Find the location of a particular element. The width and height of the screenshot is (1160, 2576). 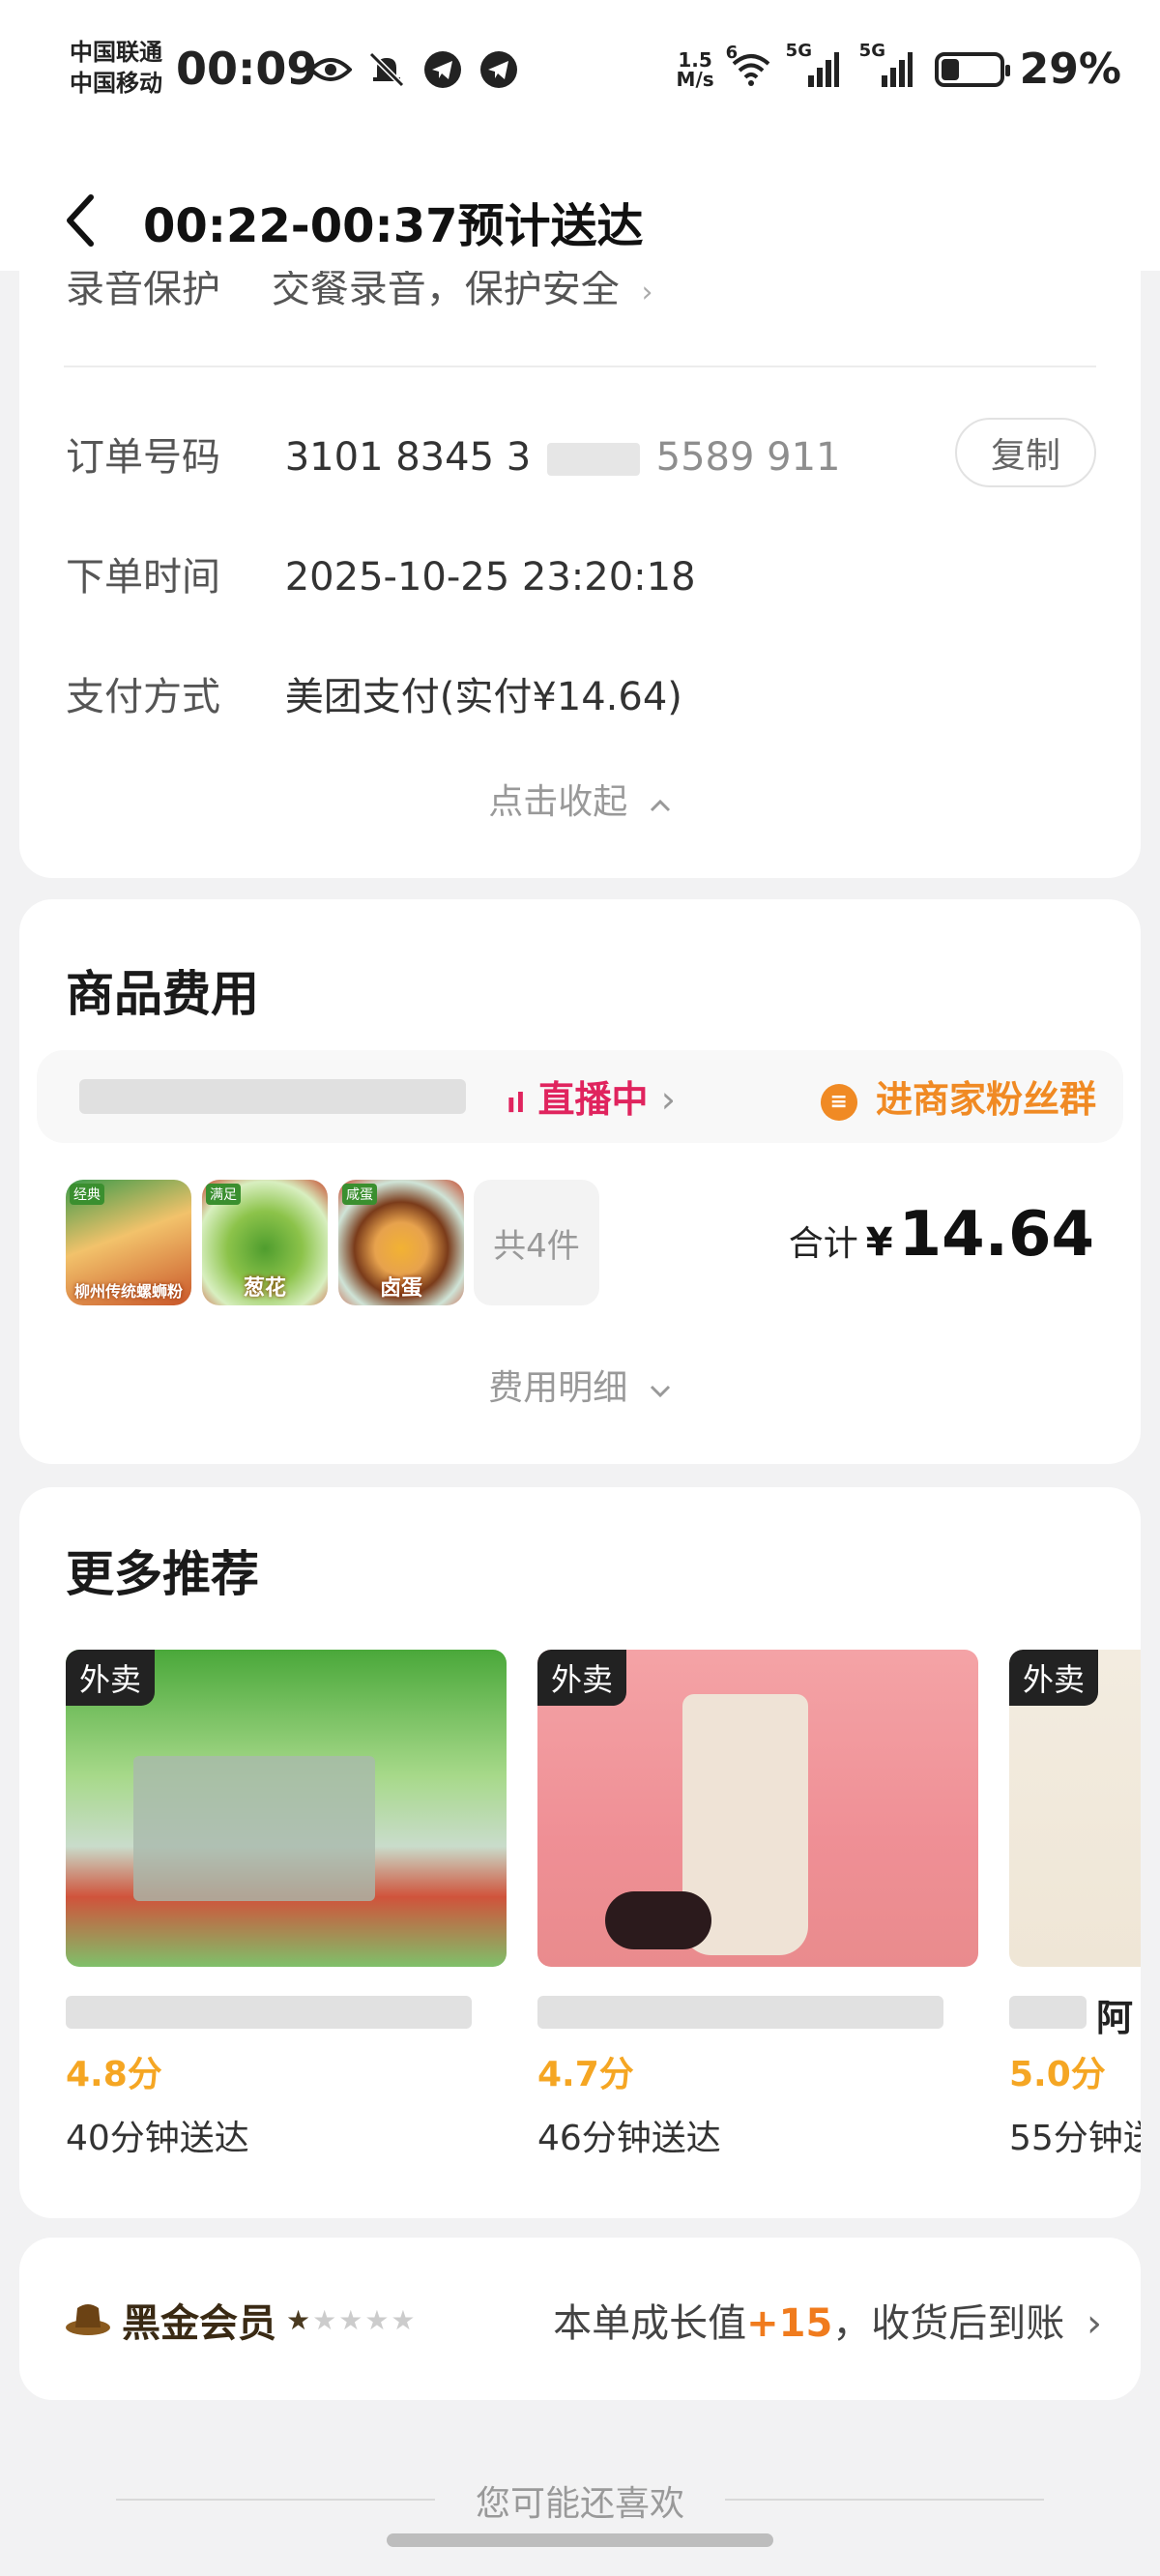

growth-text-after: ，收货后到账 is located at coordinates (948, 2323).